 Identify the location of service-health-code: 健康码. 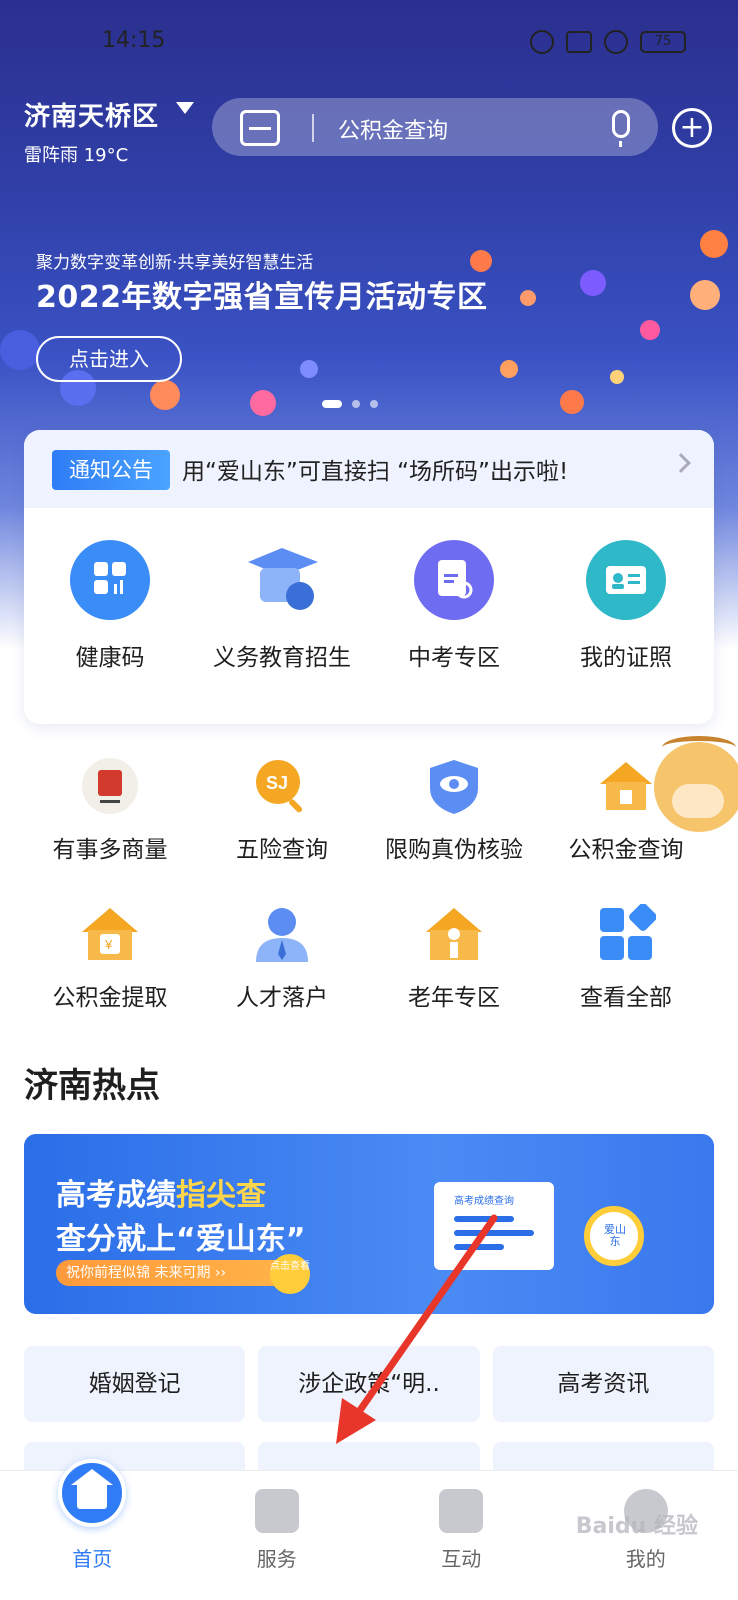
(110, 606).